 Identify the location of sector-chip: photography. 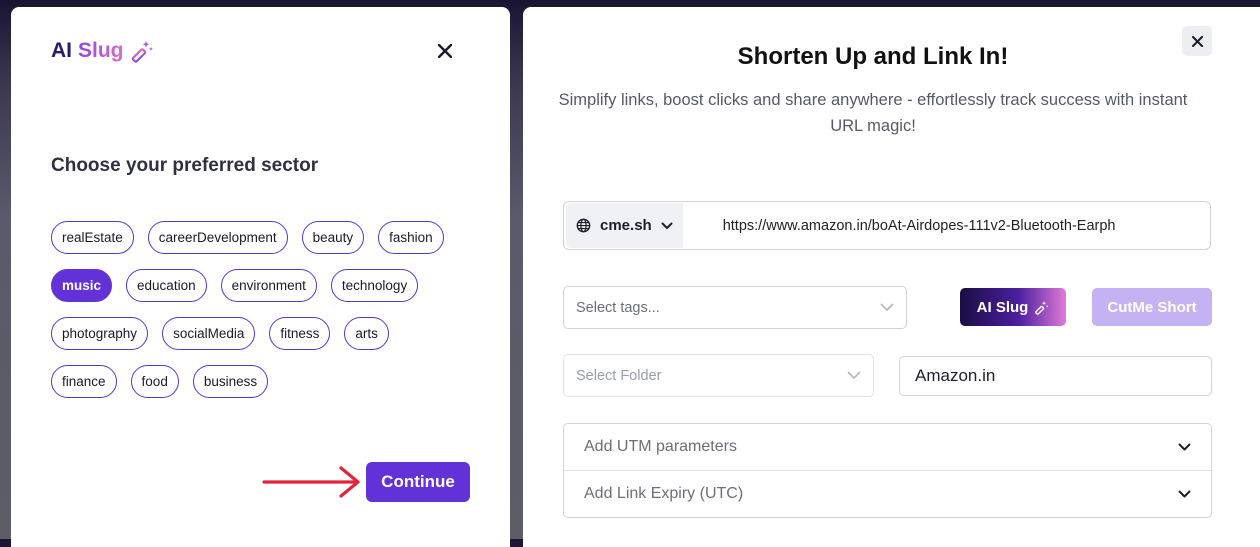
(100, 333).